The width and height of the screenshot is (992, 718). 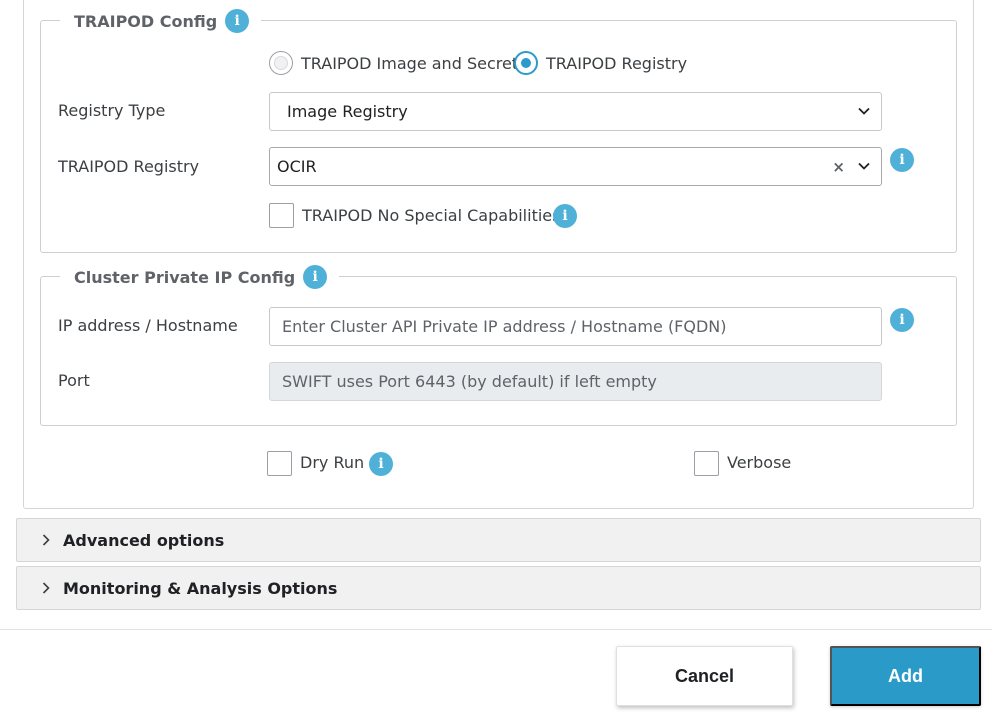 I want to click on no-special-capabilities-checkbox, so click(x=281, y=215).